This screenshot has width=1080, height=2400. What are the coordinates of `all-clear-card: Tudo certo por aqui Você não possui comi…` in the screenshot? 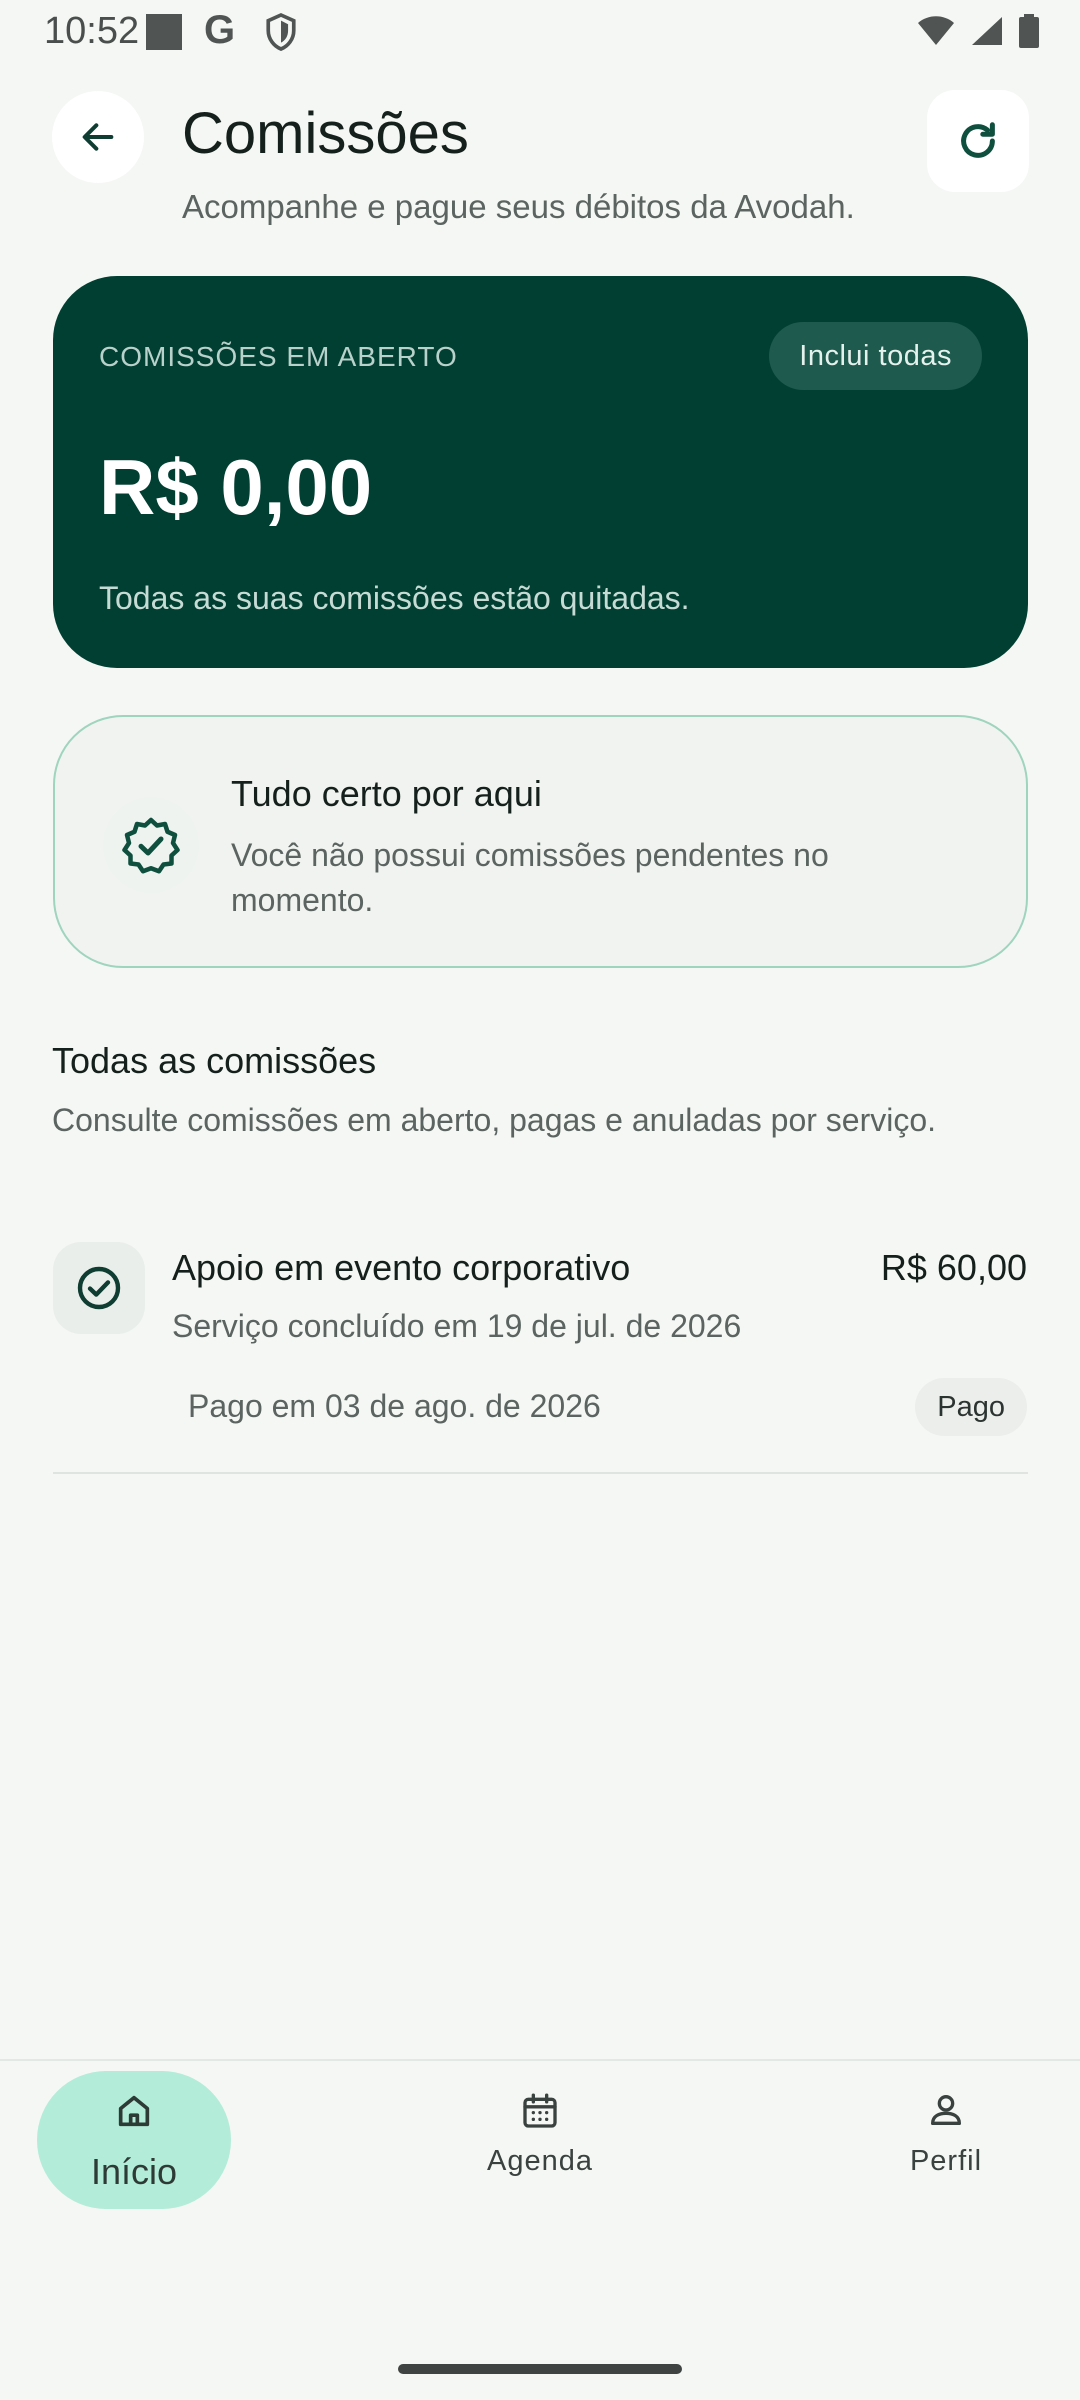 It's located at (540, 841).